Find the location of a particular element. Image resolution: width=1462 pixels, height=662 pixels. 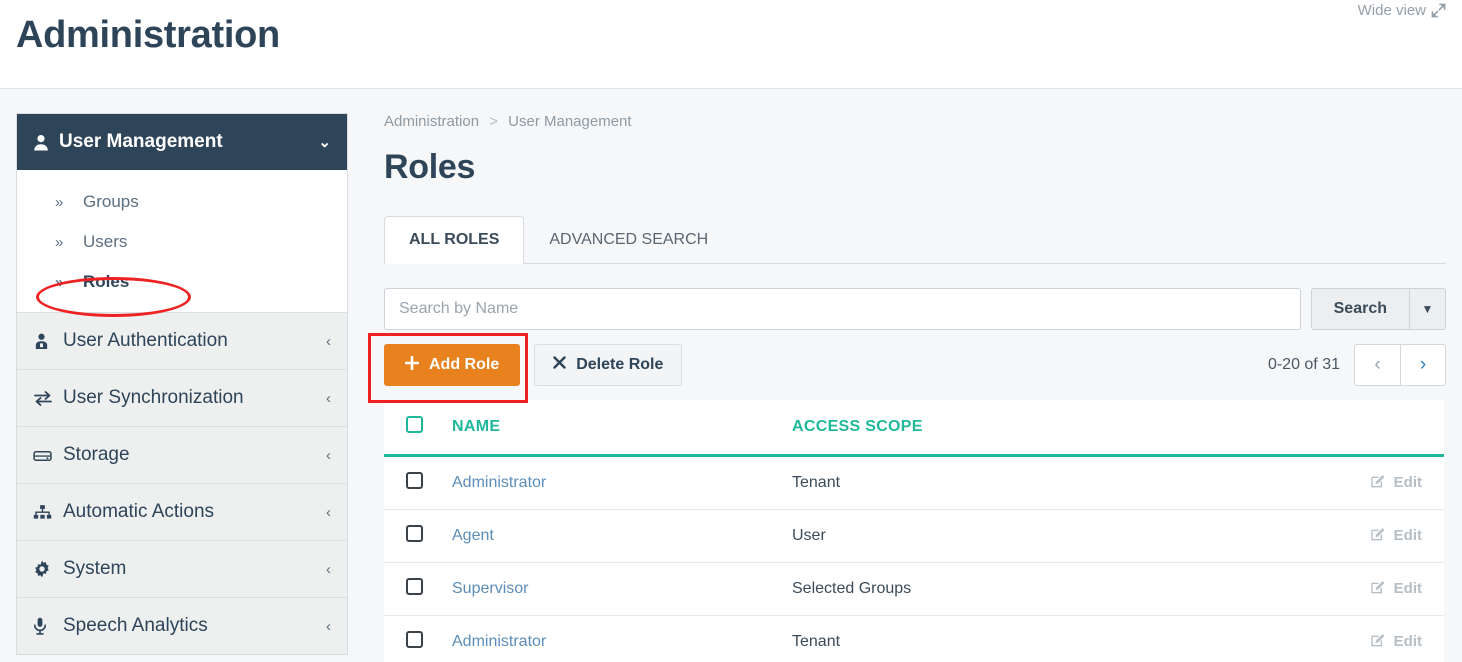

tab-advanced-search: ADVANCED SEARCH is located at coordinates (628, 240).